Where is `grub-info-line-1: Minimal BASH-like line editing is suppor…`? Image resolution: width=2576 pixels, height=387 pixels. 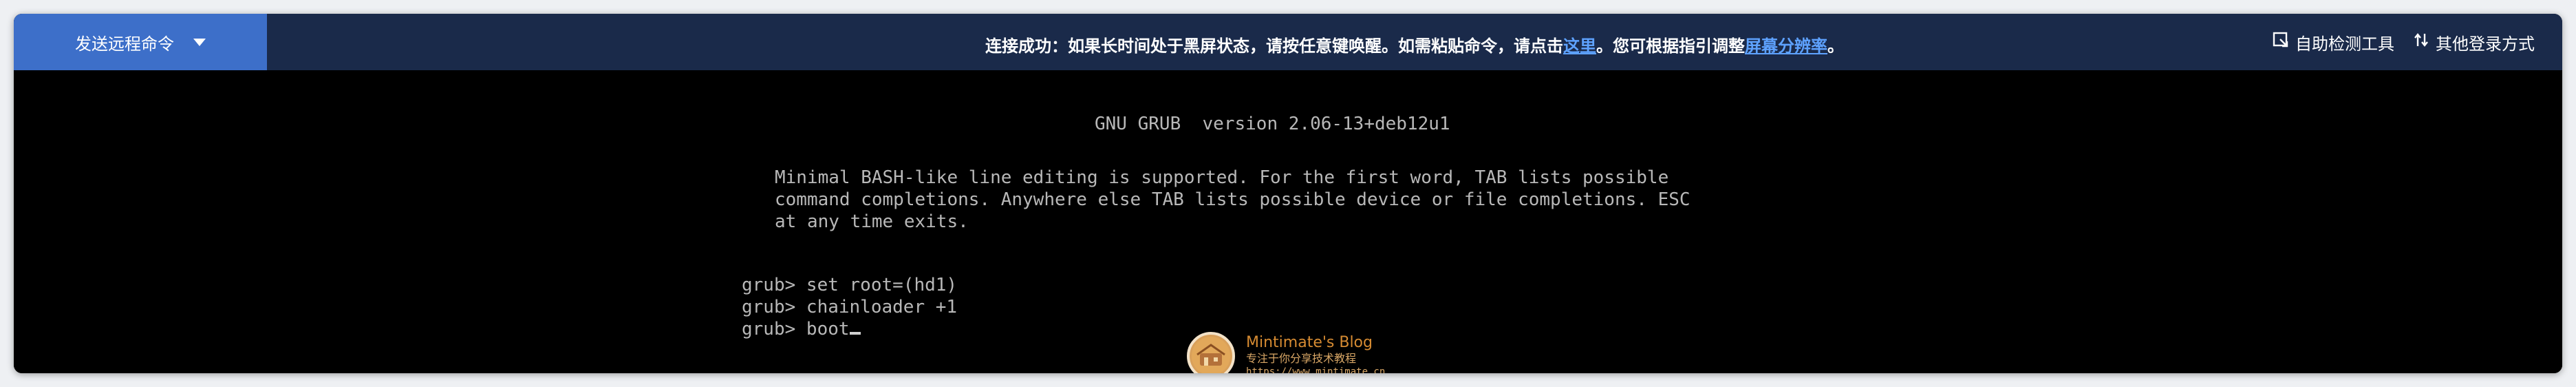
grub-info-line-1: Minimal BASH-like line editing is suppor… is located at coordinates (1222, 177).